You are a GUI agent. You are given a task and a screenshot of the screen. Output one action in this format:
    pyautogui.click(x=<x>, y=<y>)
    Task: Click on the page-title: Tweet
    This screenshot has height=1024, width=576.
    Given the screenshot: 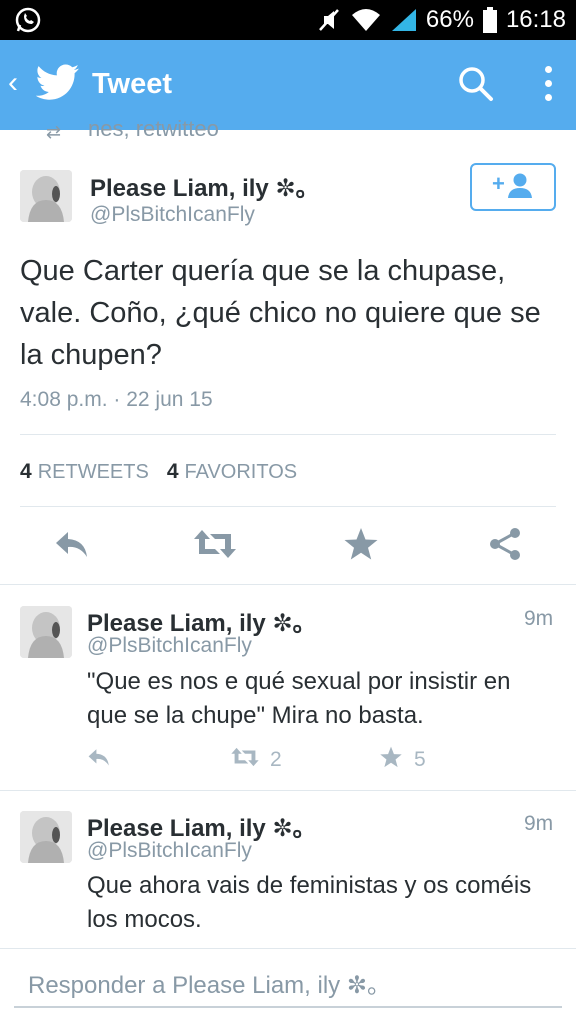 What is the action you would take?
    pyautogui.click(x=132, y=84)
    